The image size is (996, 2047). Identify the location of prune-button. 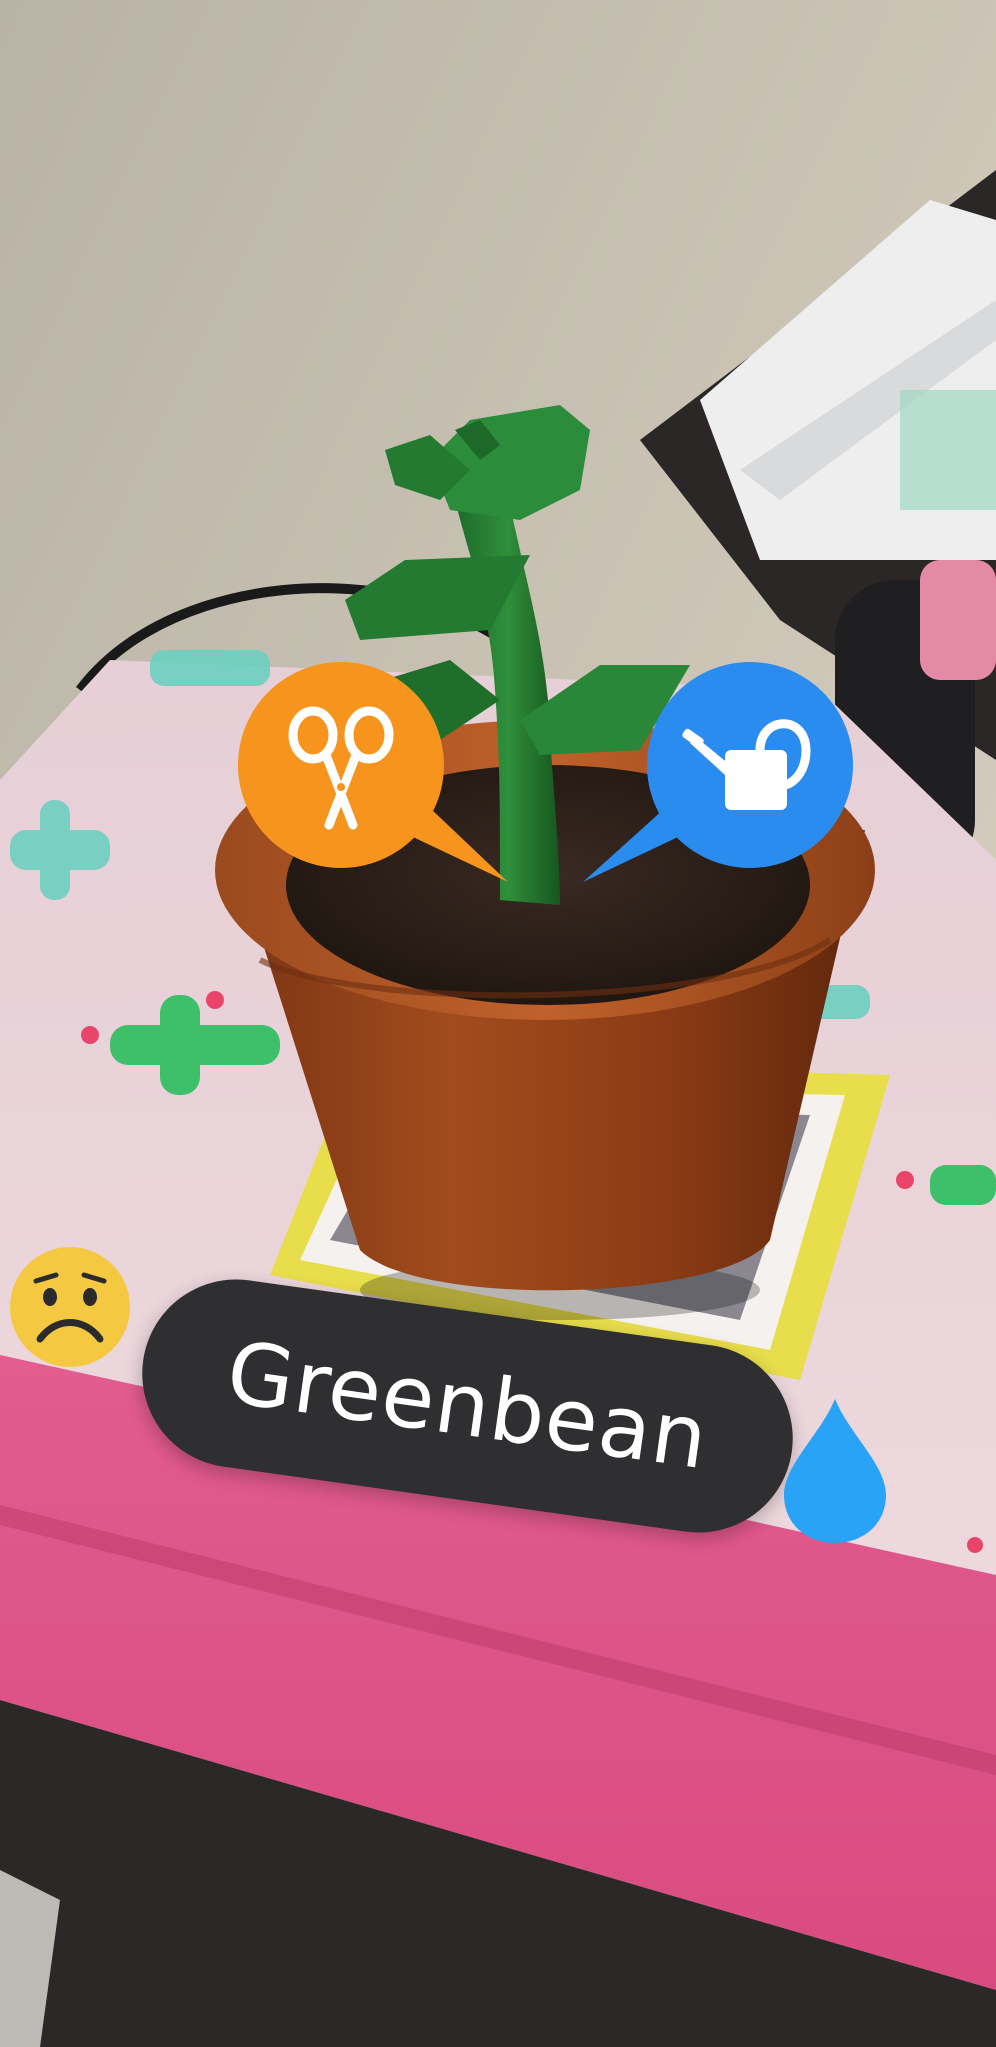
(376, 780).